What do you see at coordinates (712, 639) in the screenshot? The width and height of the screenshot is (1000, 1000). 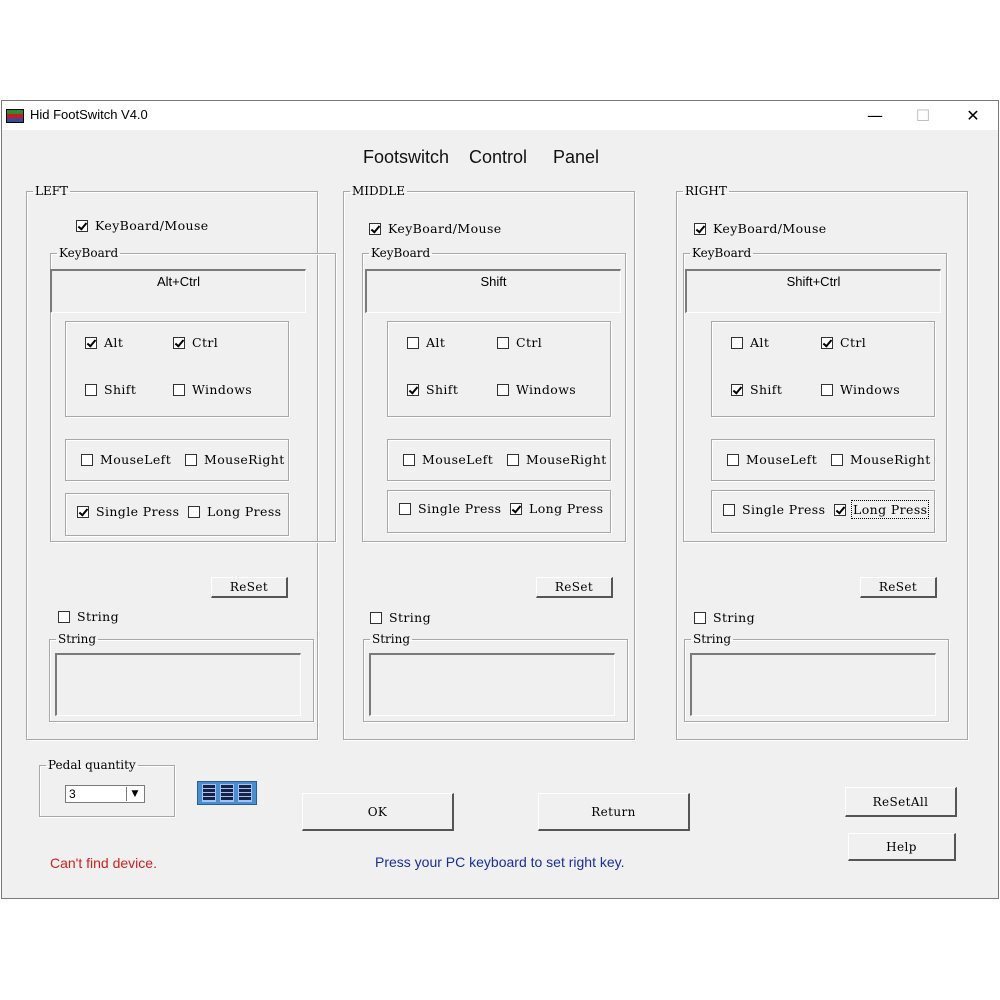 I see `panel-right-string-legend: String` at bounding box center [712, 639].